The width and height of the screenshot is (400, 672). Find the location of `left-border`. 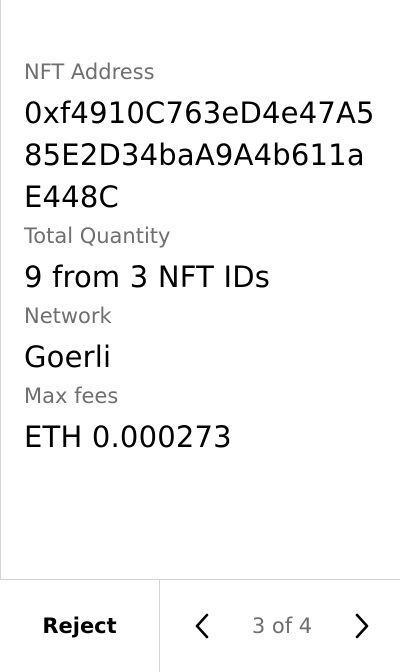

left-border is located at coordinates (0, 336).